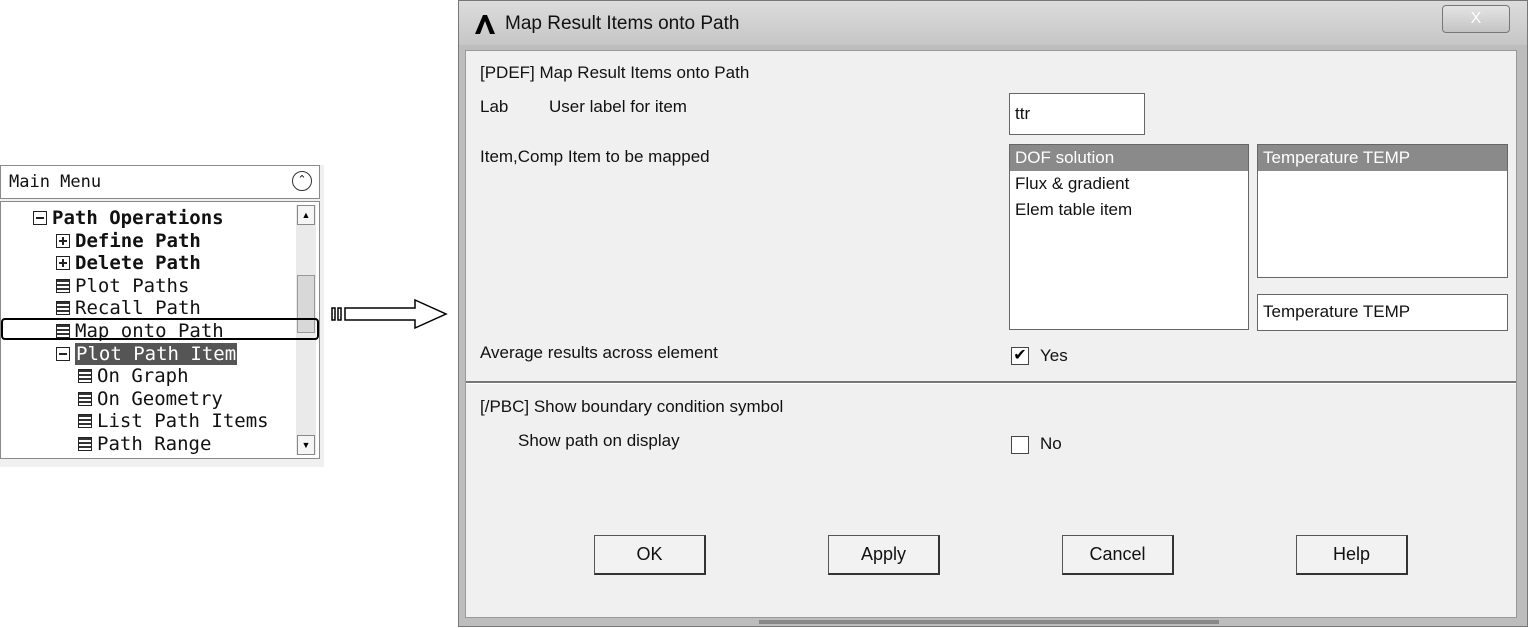 This screenshot has width=1529, height=628. I want to click on apply-button: Apply, so click(884, 555).